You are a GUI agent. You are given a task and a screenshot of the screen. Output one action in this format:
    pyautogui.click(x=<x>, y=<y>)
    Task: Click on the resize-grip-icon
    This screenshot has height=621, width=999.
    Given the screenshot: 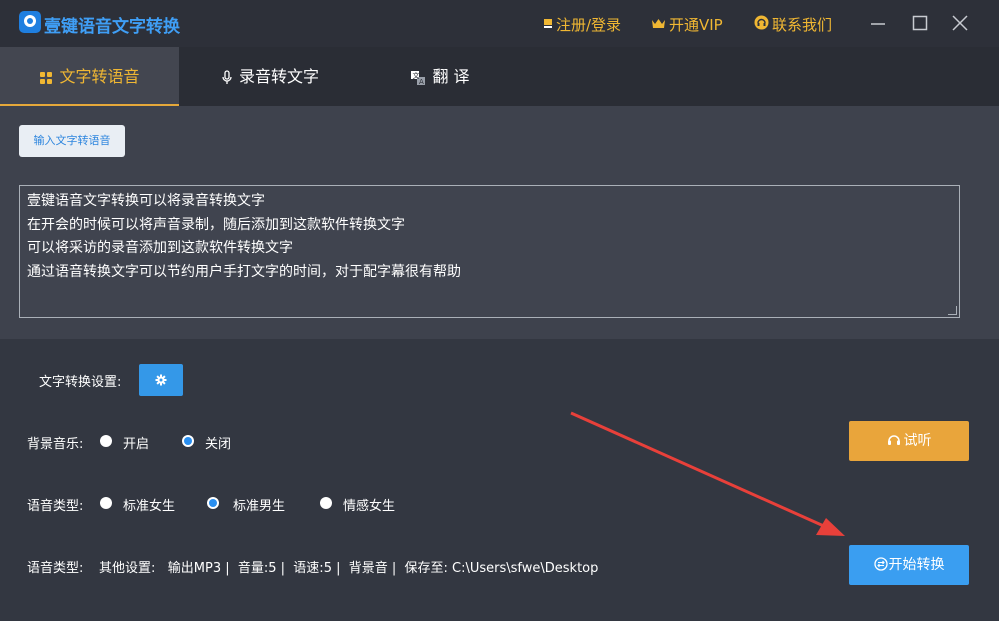 What is the action you would take?
    pyautogui.click(x=952, y=310)
    